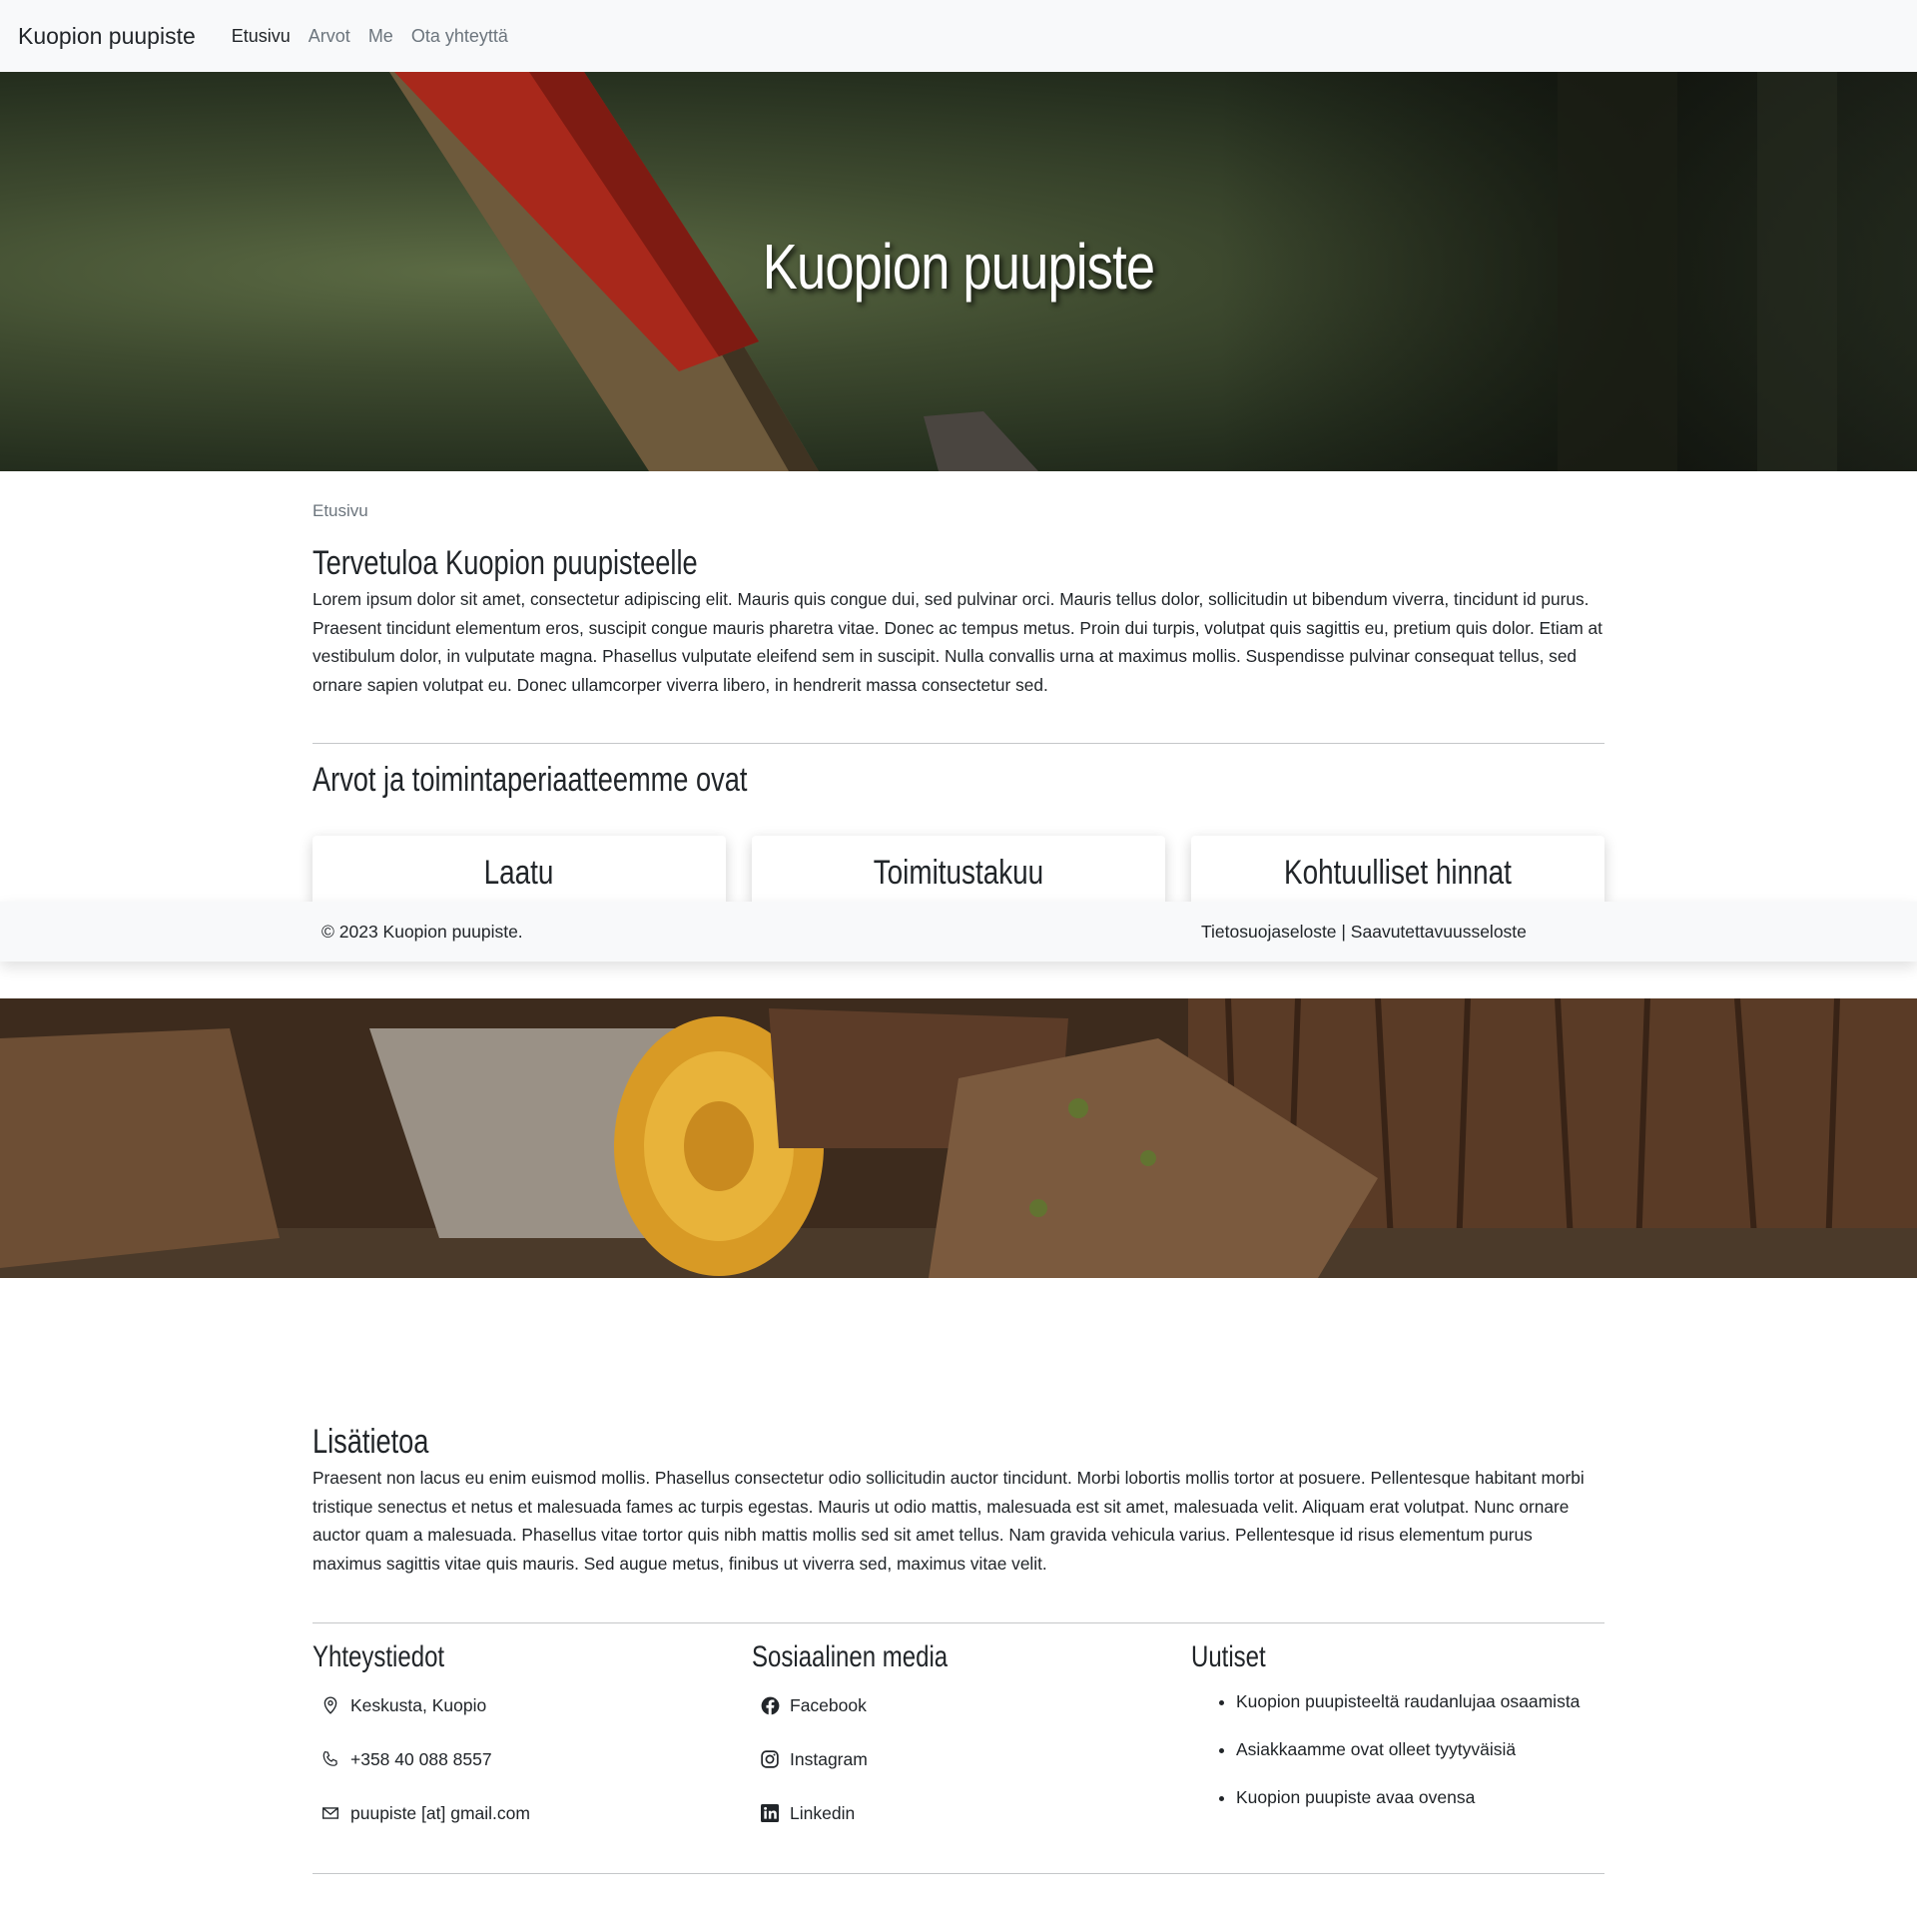  What do you see at coordinates (505, 563) in the screenshot?
I see `welcome-heading: Tervetuloa Kuopion puupisteelle` at bounding box center [505, 563].